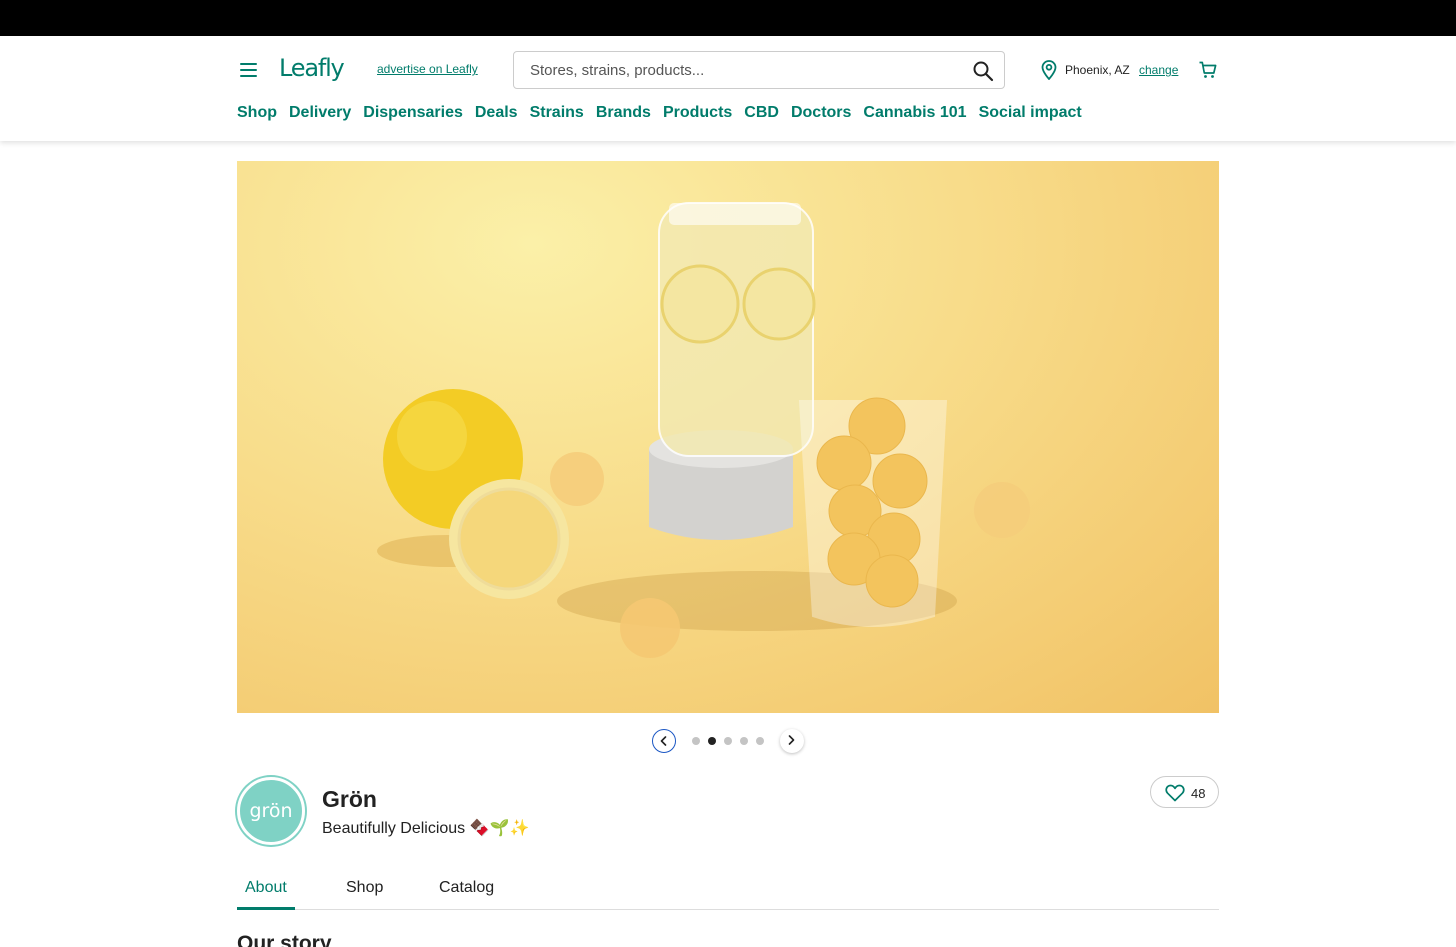 This screenshot has height=947, width=1456. Describe the element at coordinates (284, 939) in the screenshot. I see `our-story-heading: Our story` at that location.